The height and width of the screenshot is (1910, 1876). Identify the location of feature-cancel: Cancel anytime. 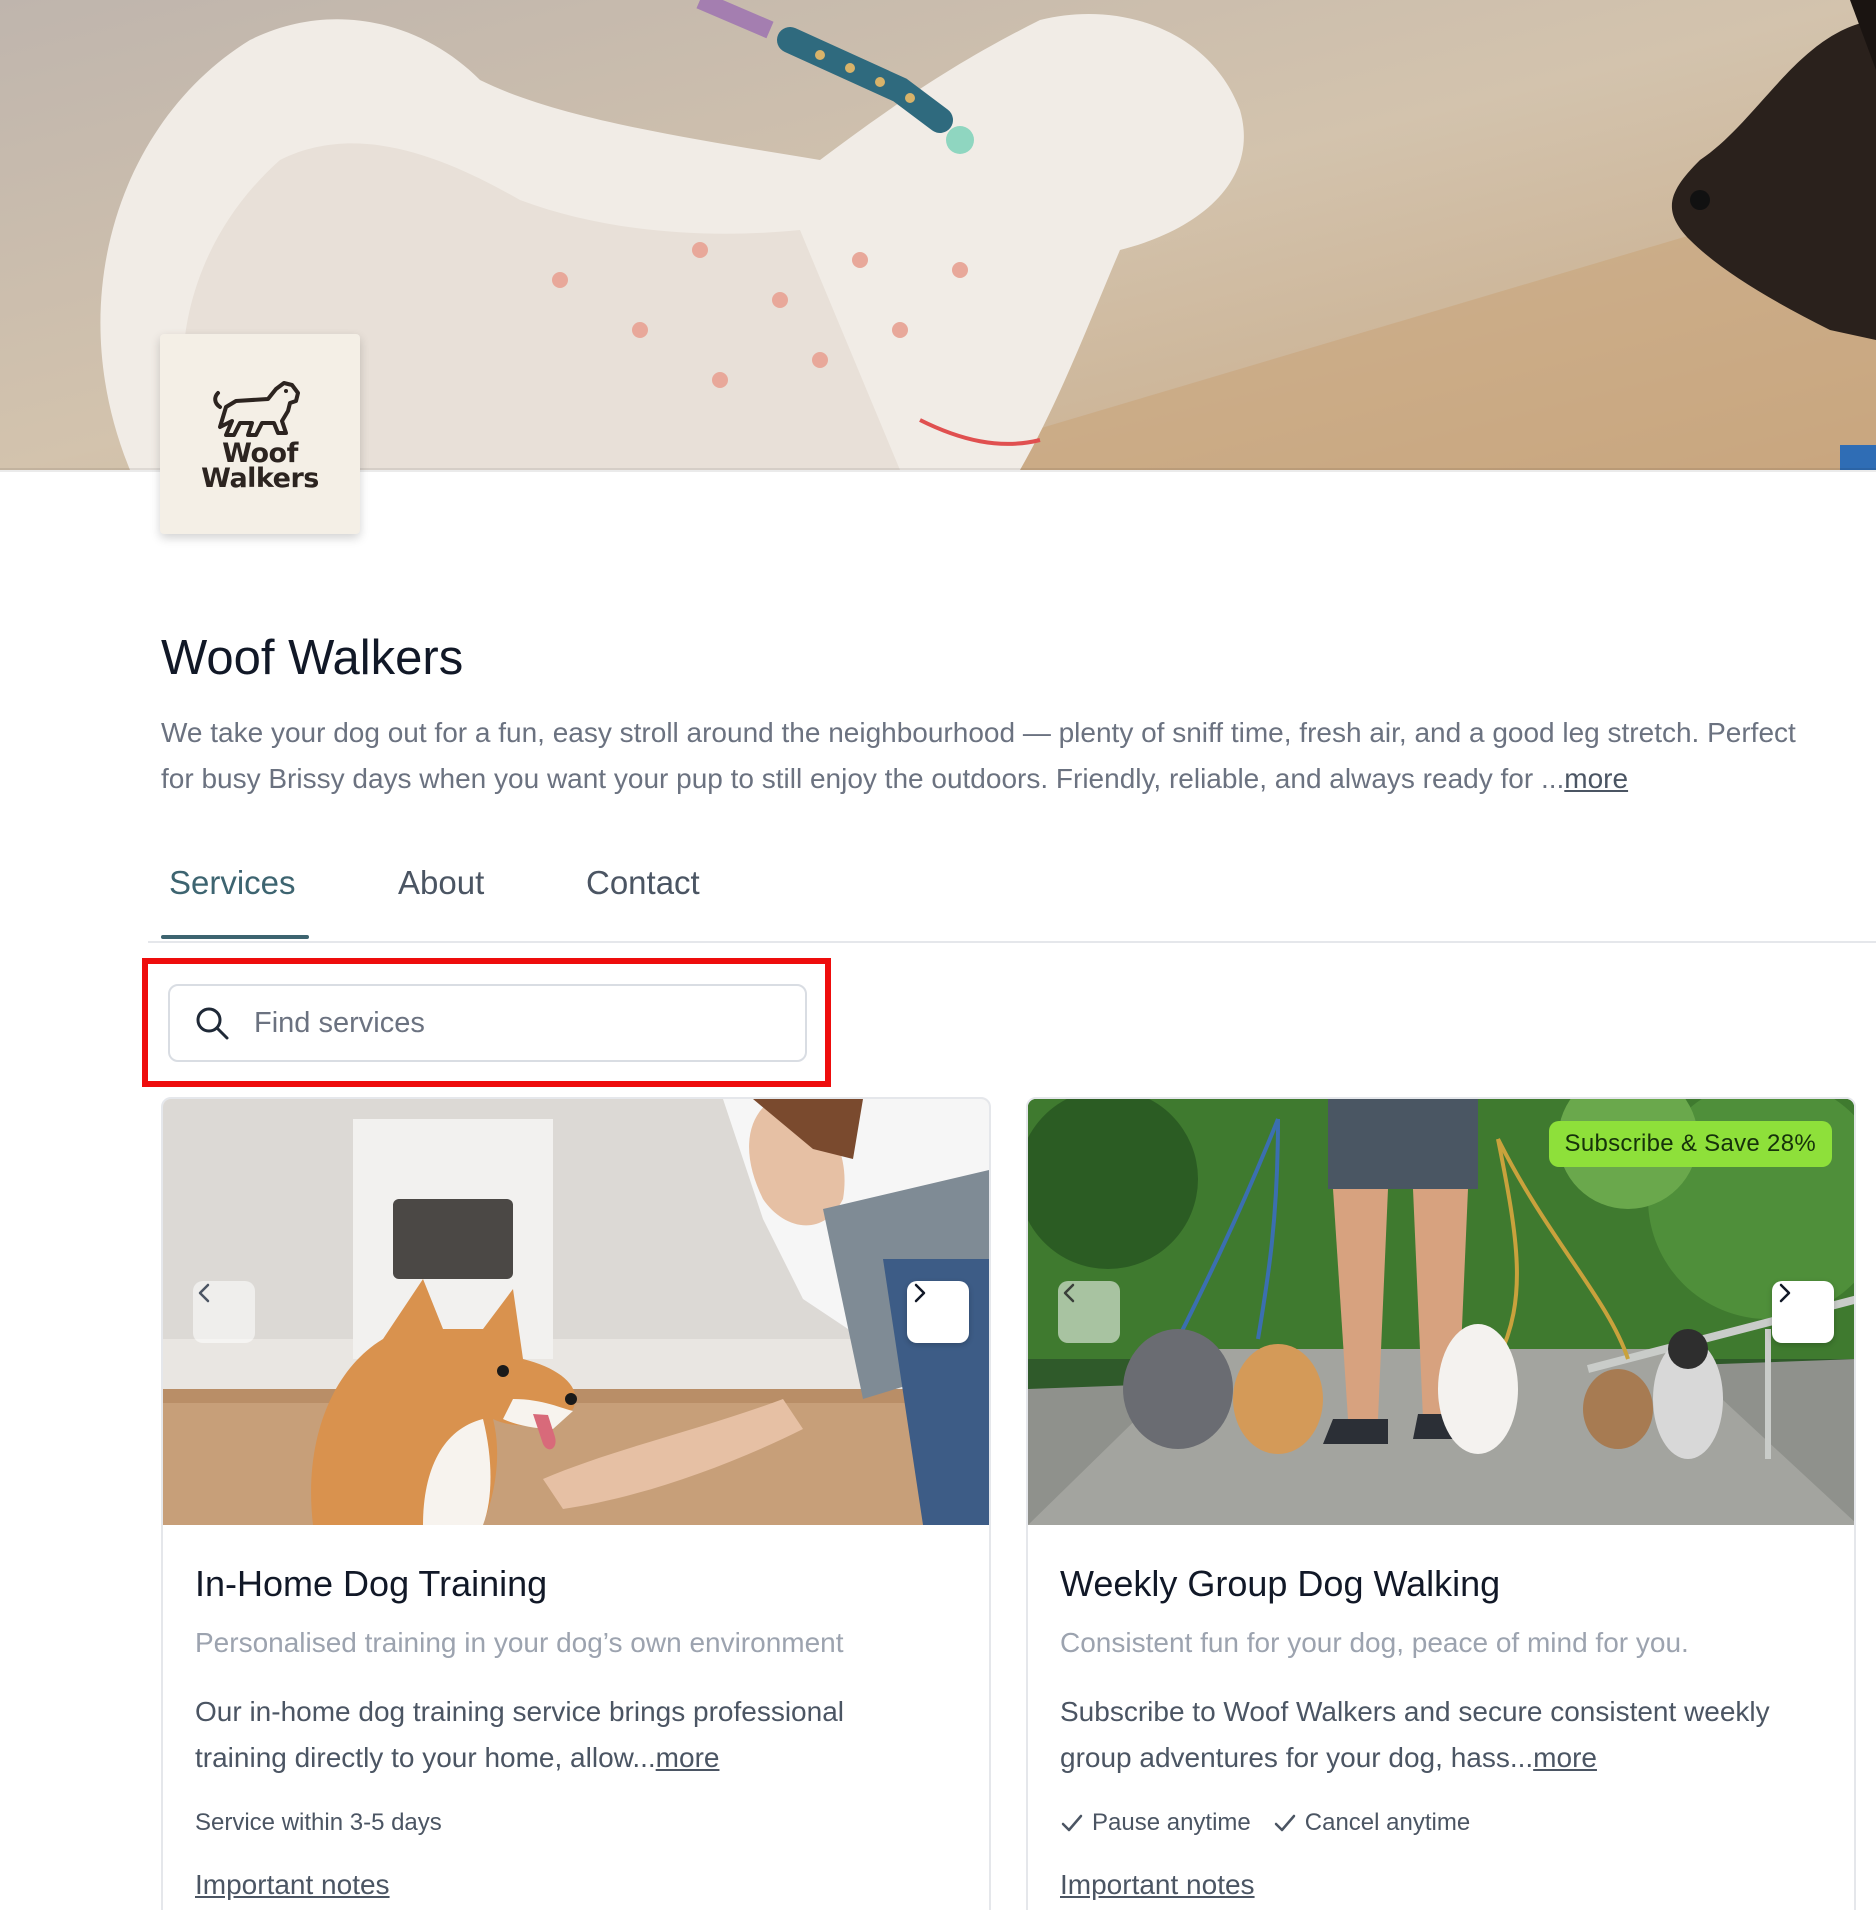
(1371, 1823).